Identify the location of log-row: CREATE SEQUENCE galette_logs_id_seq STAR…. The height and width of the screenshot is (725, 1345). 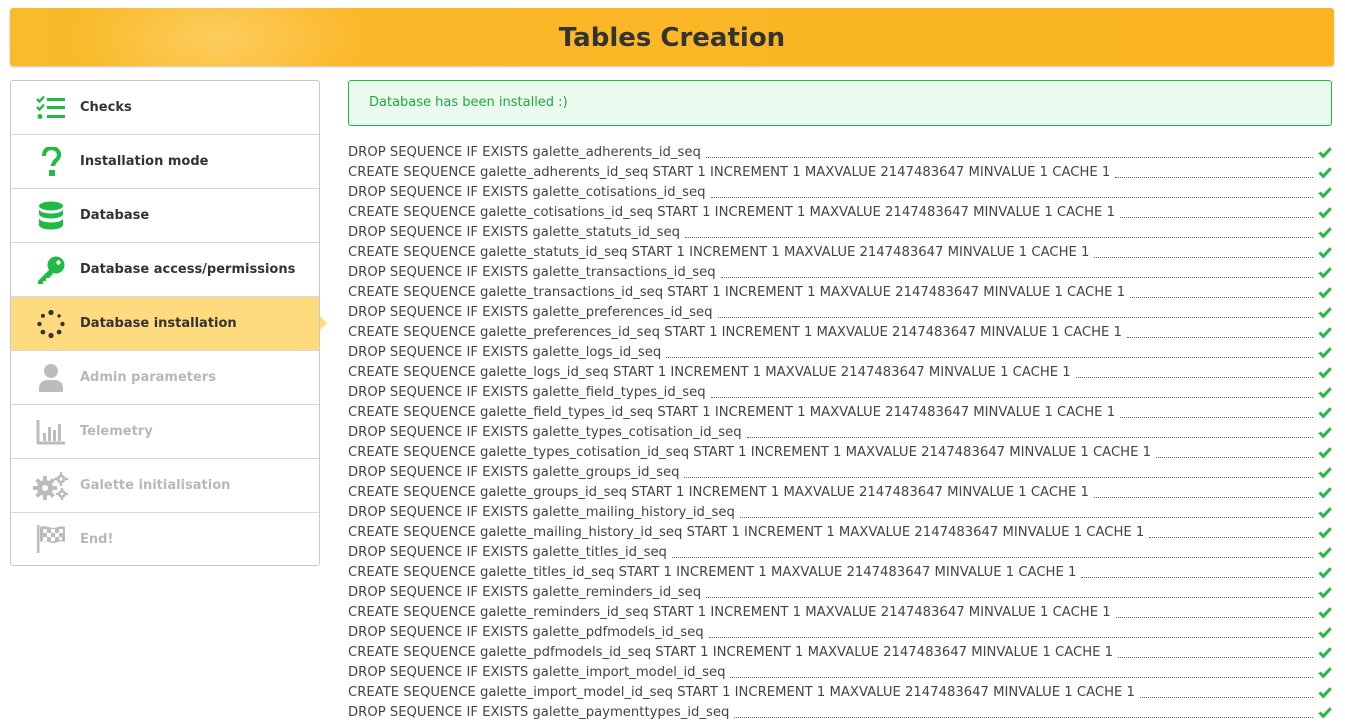
(840, 372).